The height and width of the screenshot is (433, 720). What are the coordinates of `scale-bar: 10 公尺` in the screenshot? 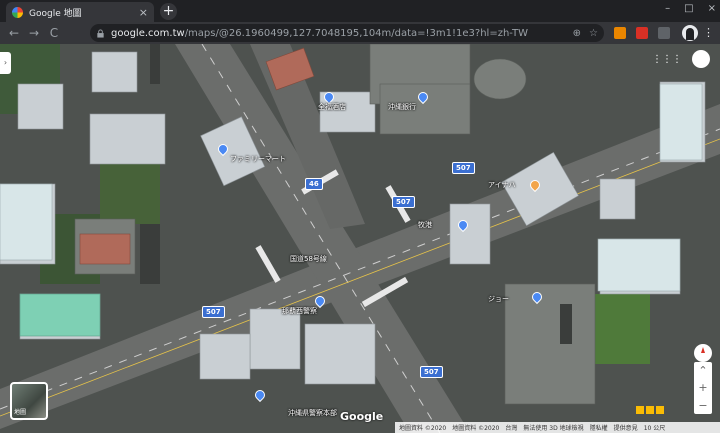 It's located at (655, 427).